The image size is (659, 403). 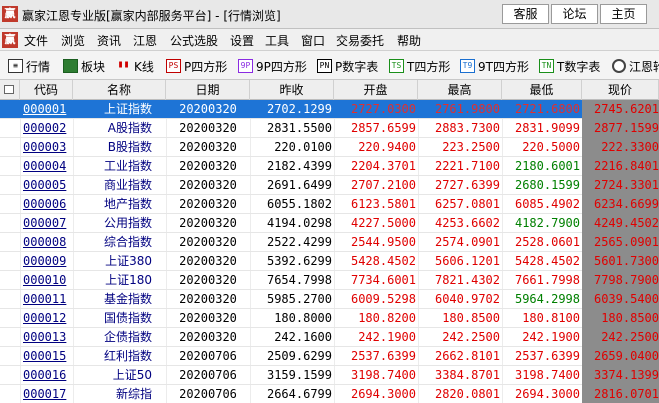 What do you see at coordinates (29, 66) in the screenshot?
I see `quotes-button: ≡ 行情` at bounding box center [29, 66].